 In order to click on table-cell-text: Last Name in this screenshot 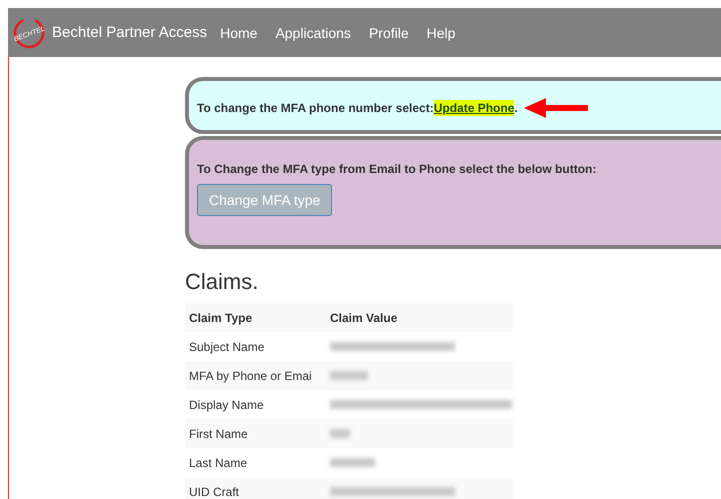, I will do `click(218, 463)`.